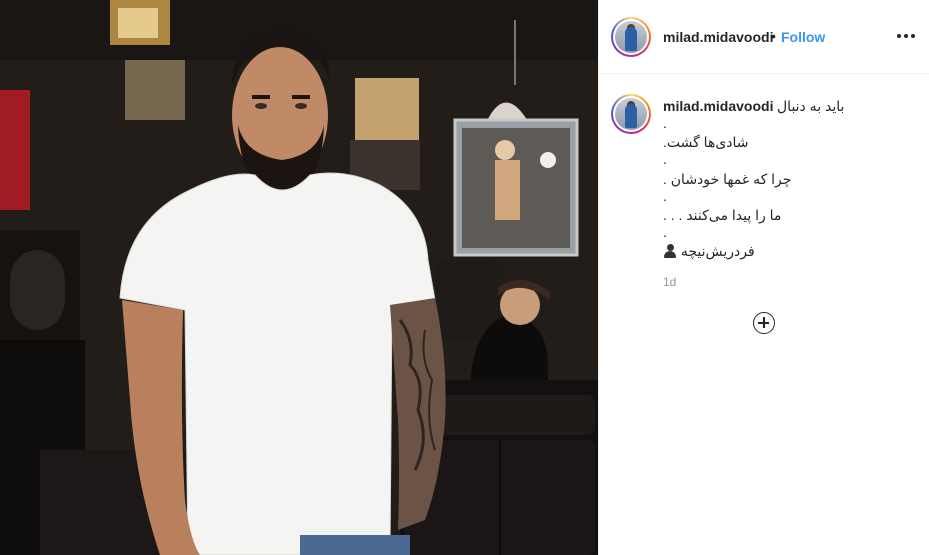 The image size is (929, 555). I want to click on header-avatar, so click(631, 37).